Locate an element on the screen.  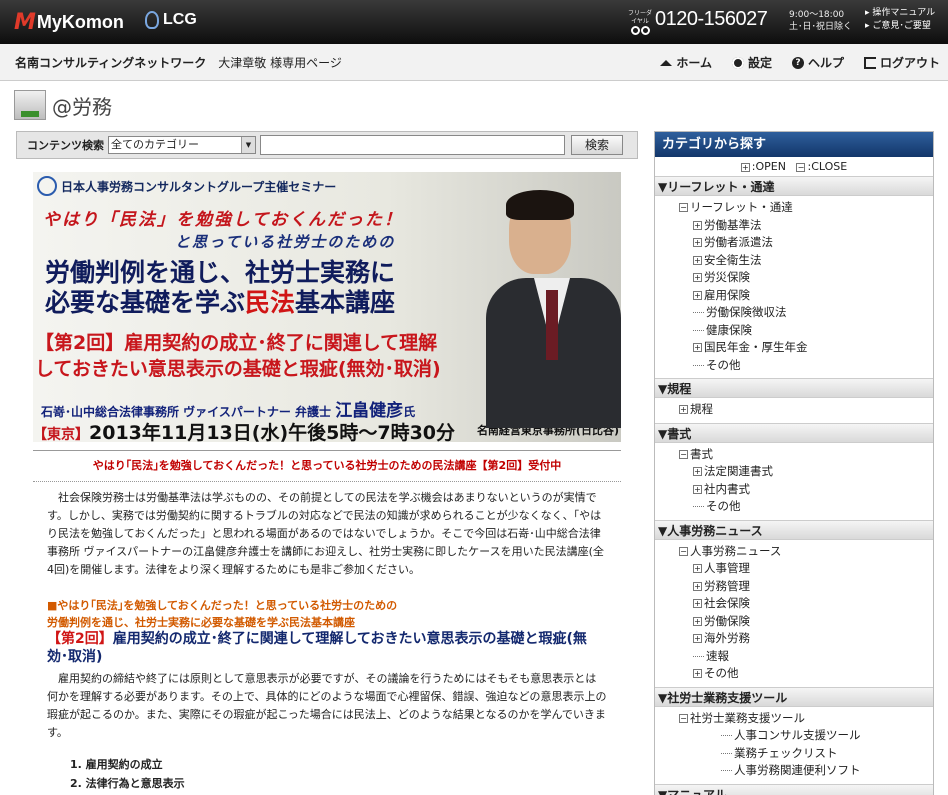
session-number: 【第2回】 is located at coordinates (80, 639).